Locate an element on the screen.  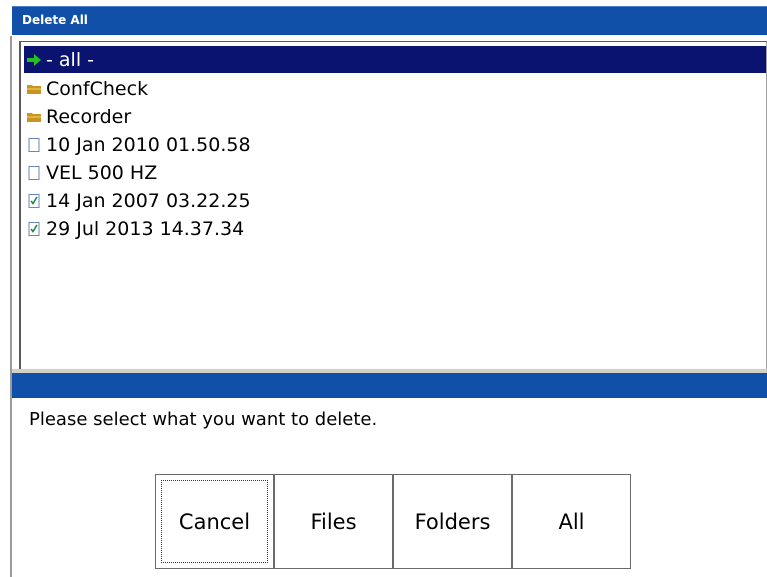
all-button-label: All is located at coordinates (571, 521).